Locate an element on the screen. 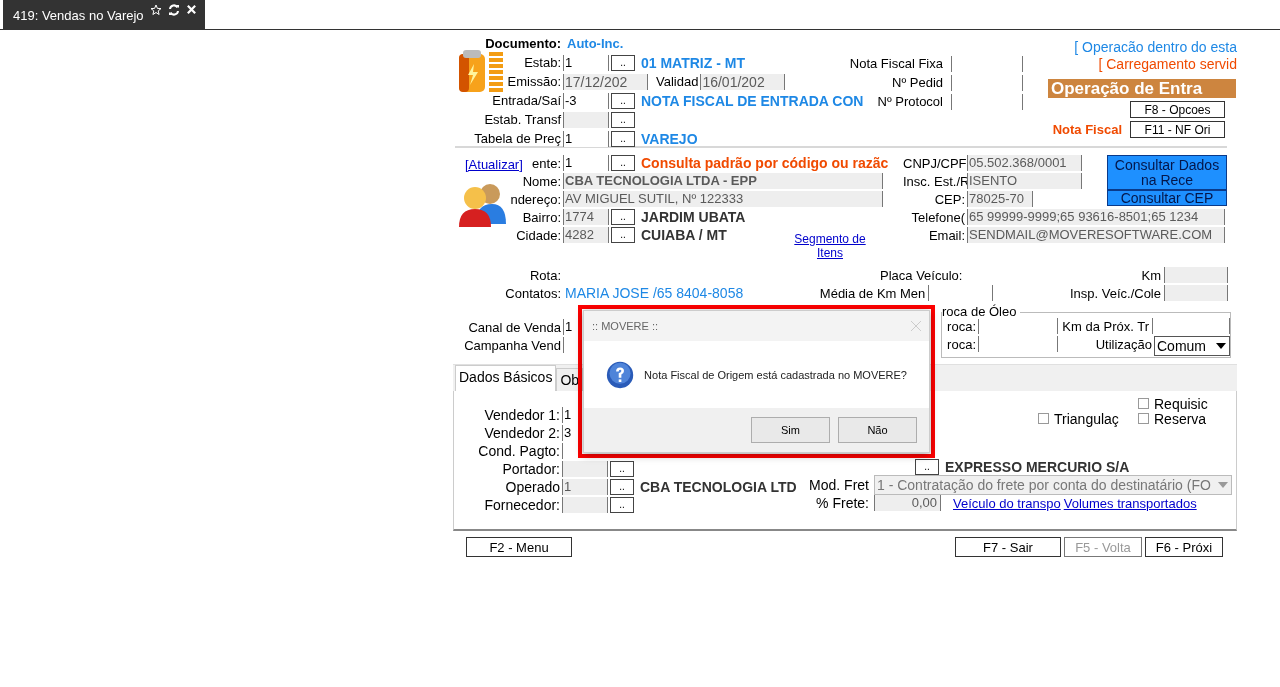  tab: Dados Básicos is located at coordinates (506, 378).